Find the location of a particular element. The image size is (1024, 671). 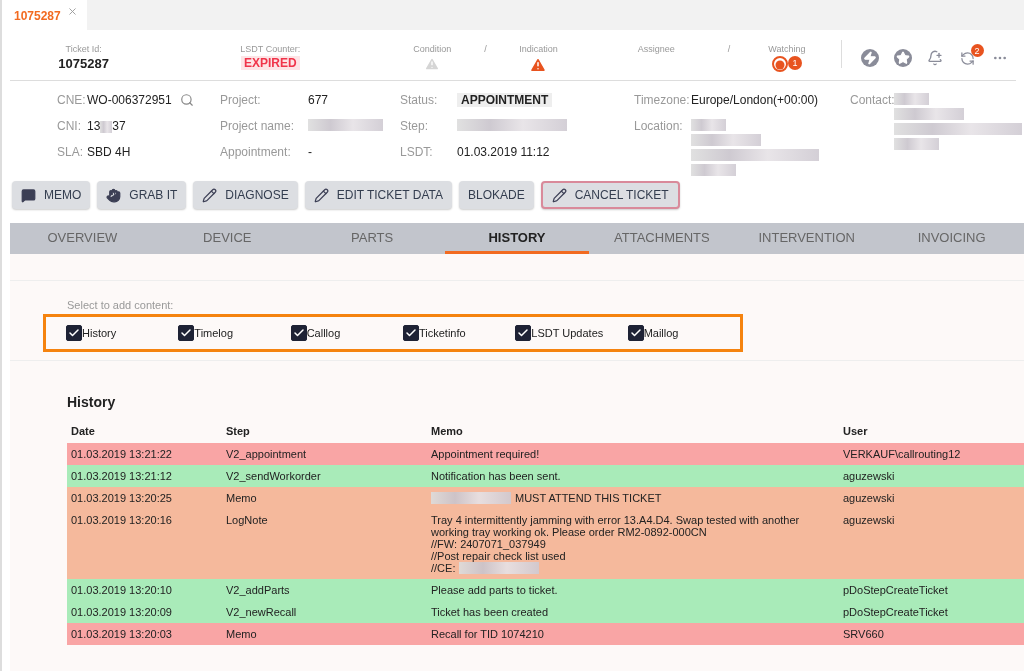

action-button: MEMO is located at coordinates (51, 195).